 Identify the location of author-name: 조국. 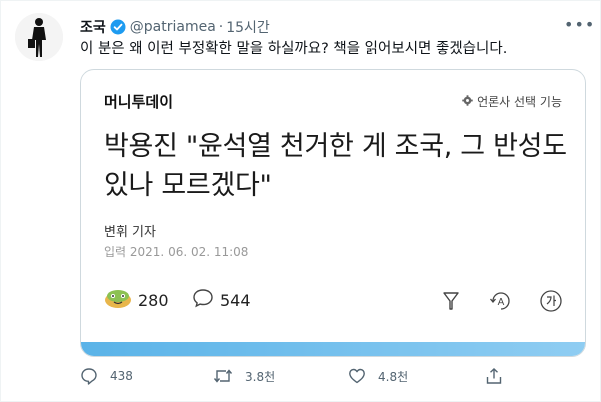
(93, 27).